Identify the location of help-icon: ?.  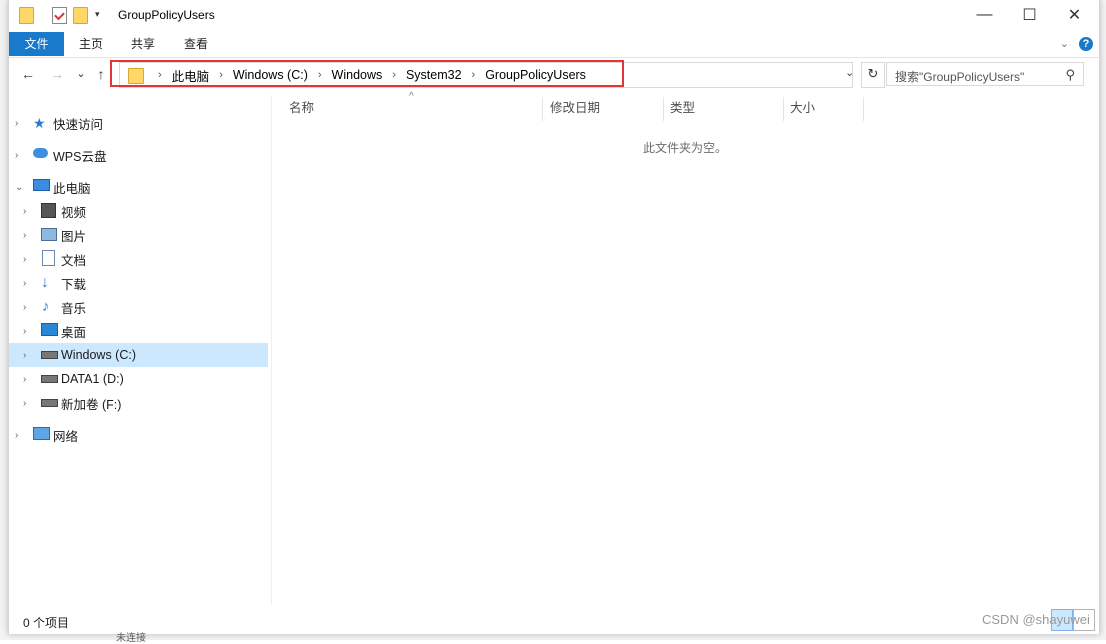
(1086, 44).